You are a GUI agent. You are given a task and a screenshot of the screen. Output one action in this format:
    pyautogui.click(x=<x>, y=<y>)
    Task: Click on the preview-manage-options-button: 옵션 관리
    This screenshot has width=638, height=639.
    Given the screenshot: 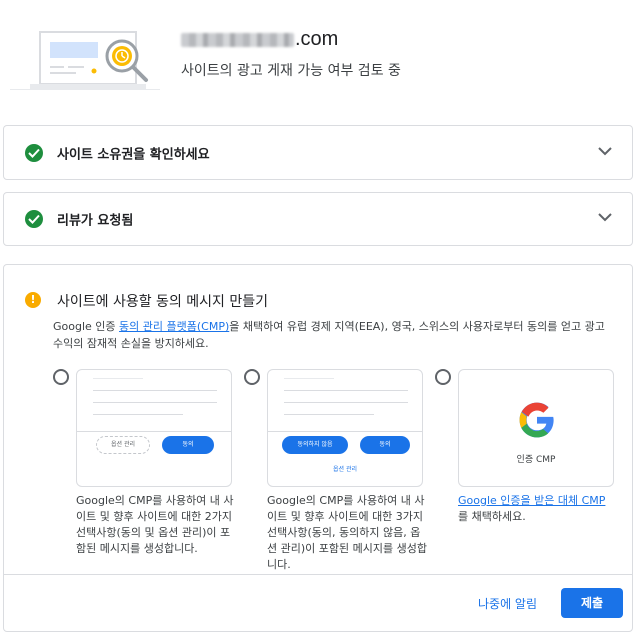 What is the action you would take?
    pyautogui.click(x=123, y=445)
    